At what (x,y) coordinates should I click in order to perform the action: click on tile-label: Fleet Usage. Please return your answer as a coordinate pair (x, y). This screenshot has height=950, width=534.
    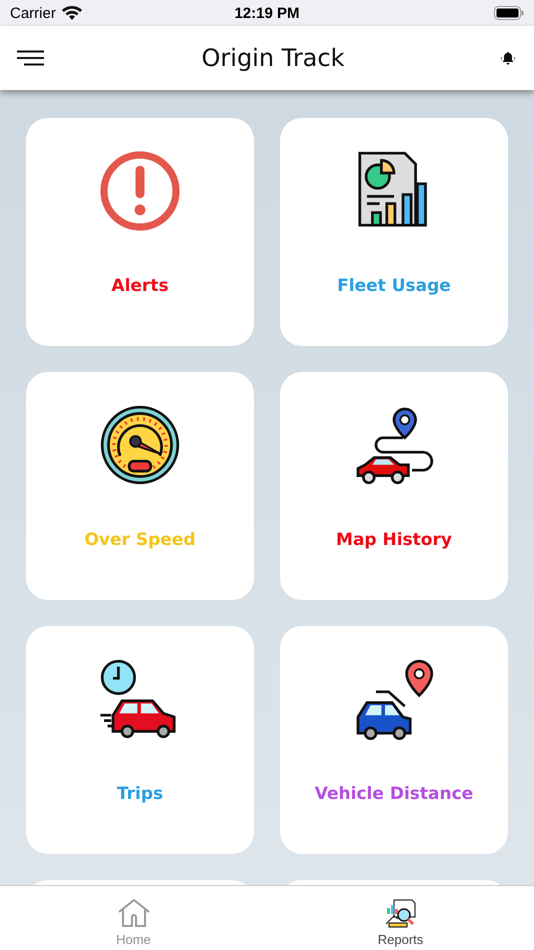
    Looking at the image, I should click on (394, 286).